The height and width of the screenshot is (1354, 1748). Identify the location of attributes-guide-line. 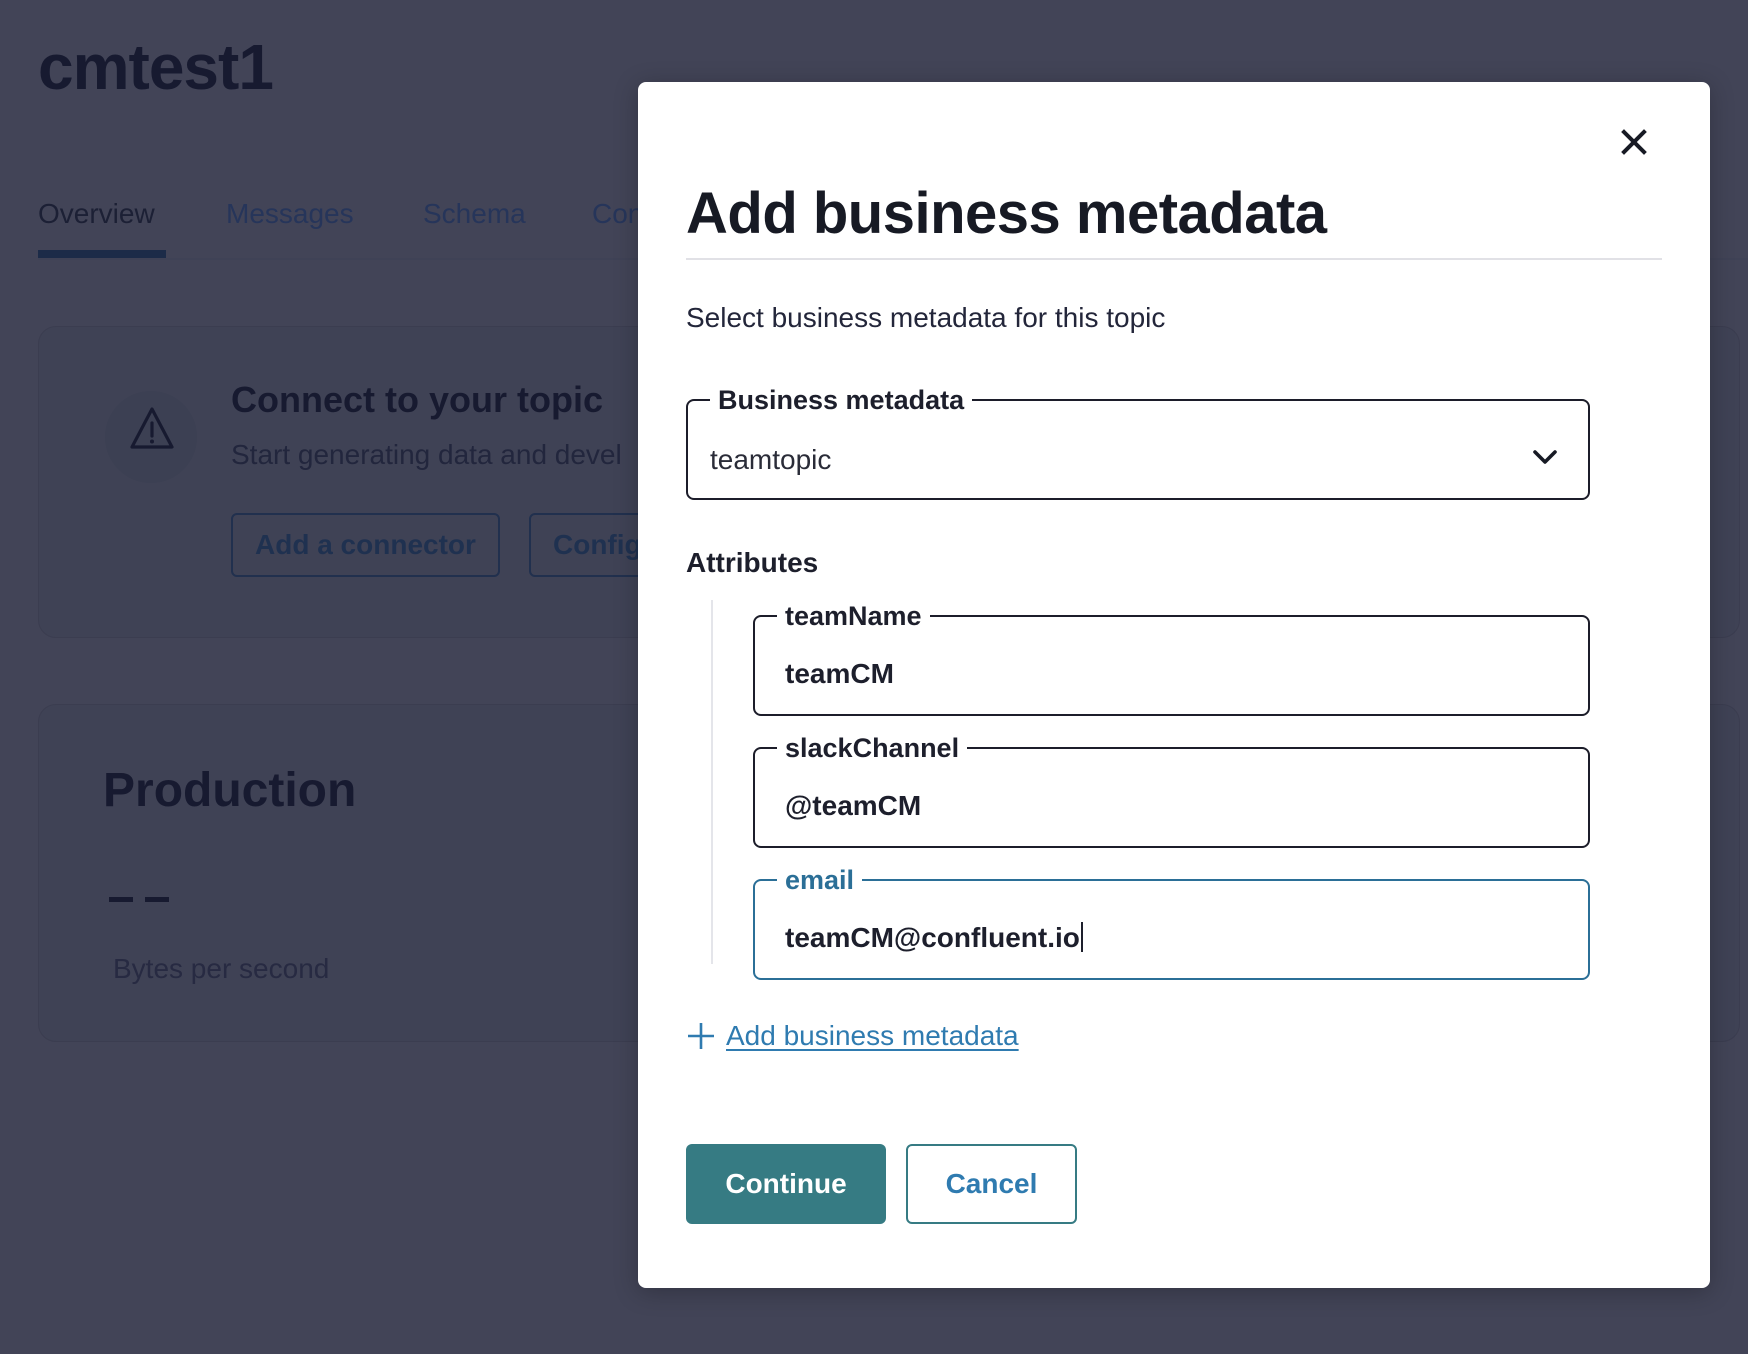
(712, 782).